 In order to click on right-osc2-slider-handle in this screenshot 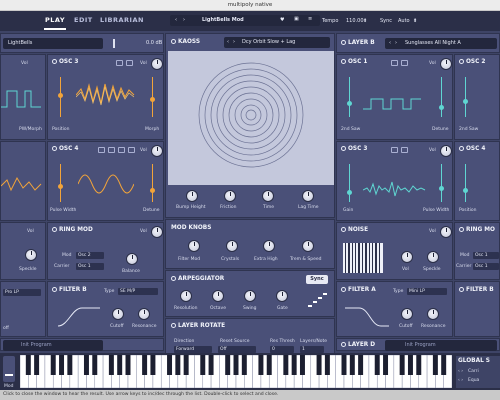, I will do `click(465, 101)`.